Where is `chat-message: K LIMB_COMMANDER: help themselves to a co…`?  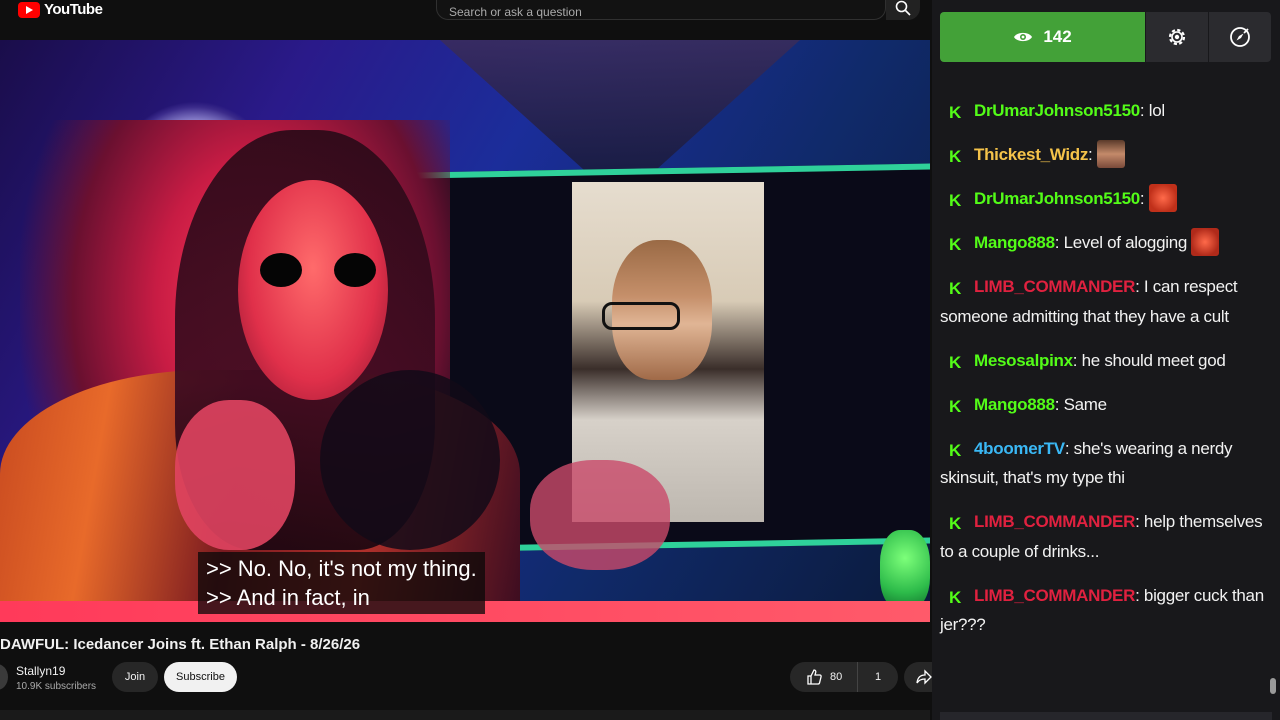
chat-message: K LIMB_COMMANDER: help themselves to a co… is located at coordinates (1105, 536).